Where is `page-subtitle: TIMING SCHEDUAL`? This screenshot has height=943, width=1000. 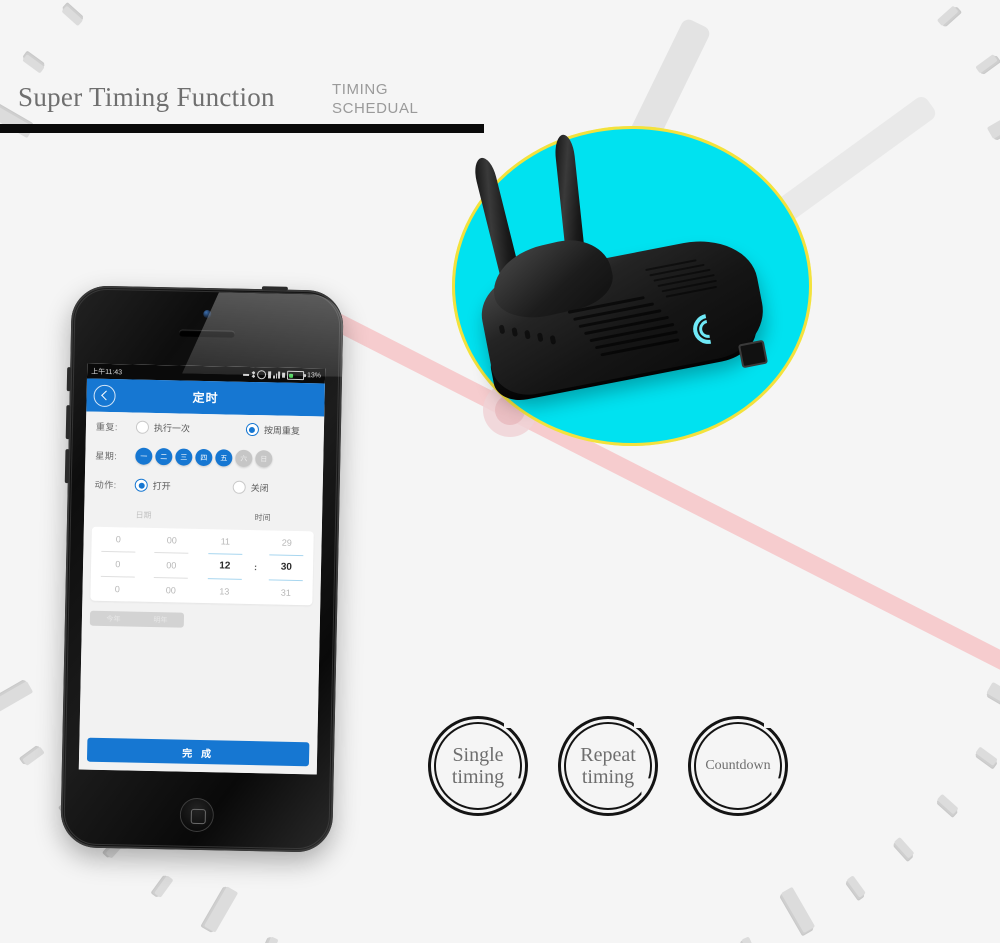
page-subtitle: TIMING SCHEDUAL is located at coordinates (375, 99).